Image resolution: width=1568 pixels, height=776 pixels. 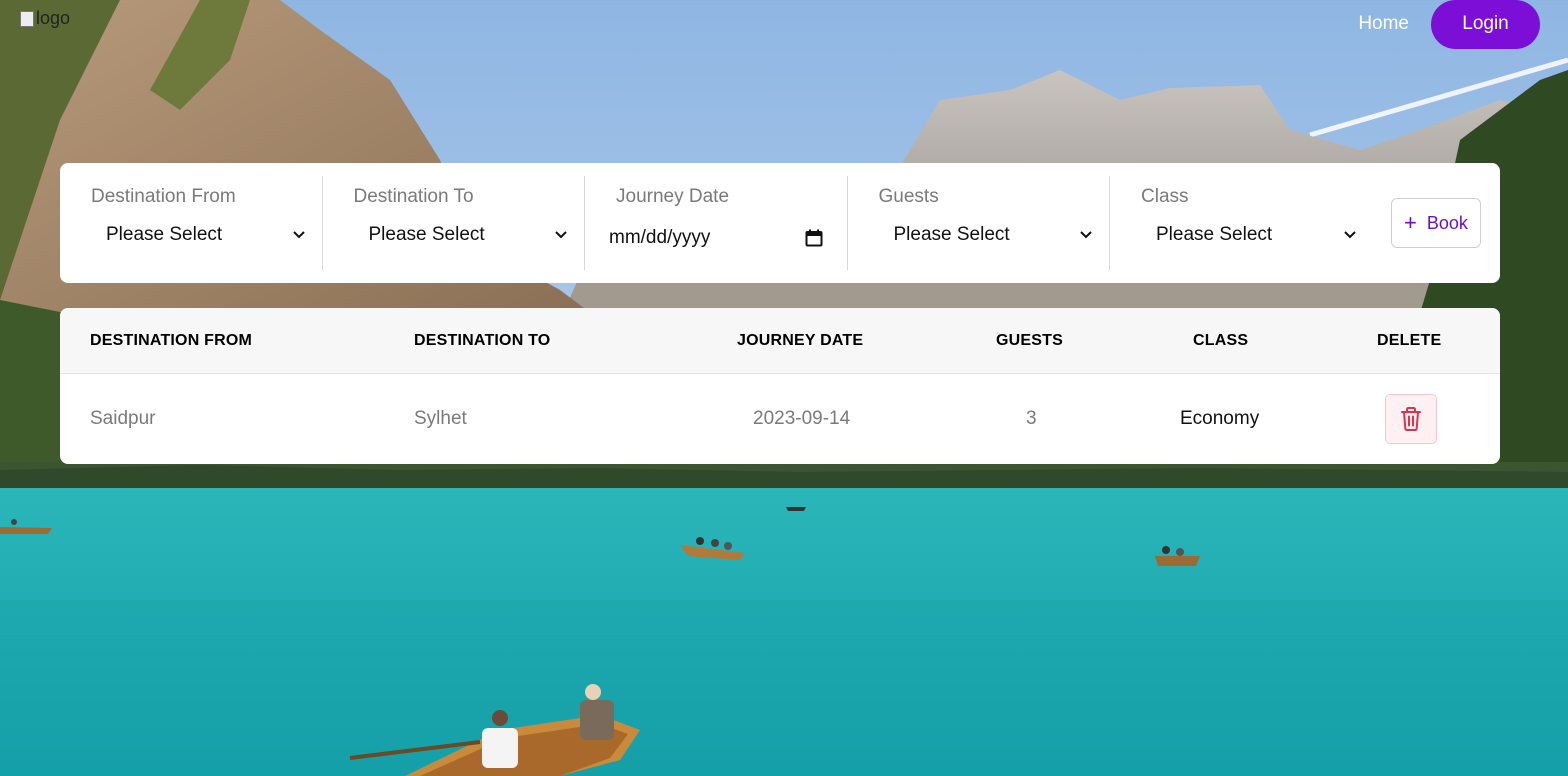 I want to click on nav-home-link: Home, so click(x=1383, y=24).